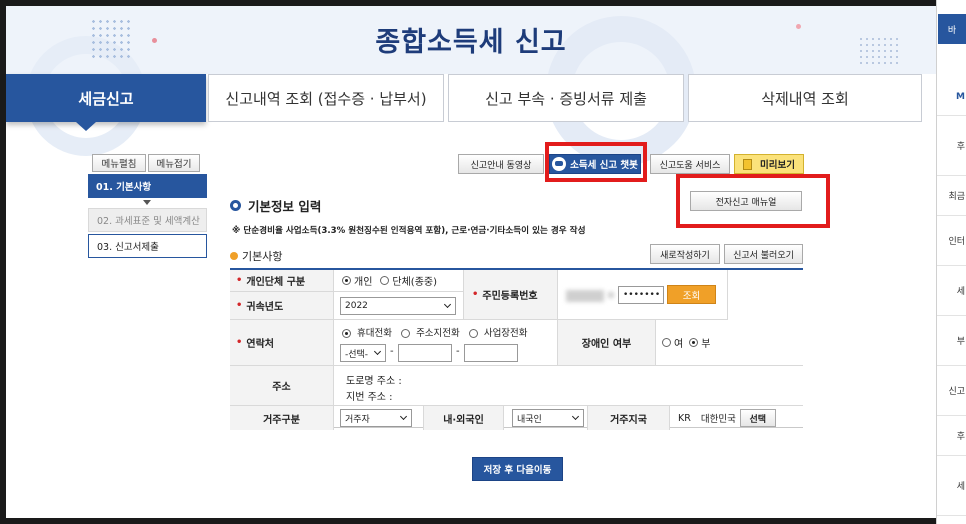  Describe the element at coordinates (748, 164) in the screenshot. I see `document-icon` at that location.